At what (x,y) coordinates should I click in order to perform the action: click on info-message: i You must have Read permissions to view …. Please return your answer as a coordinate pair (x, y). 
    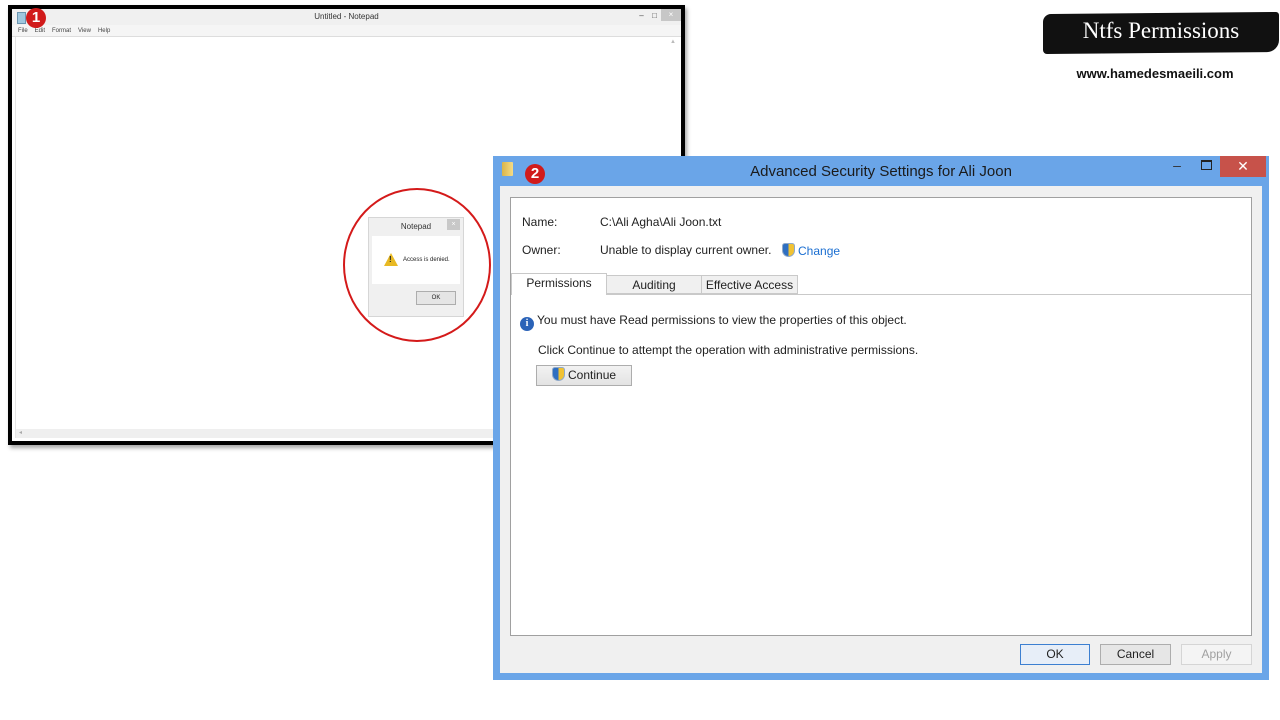
    Looking at the image, I should click on (713, 322).